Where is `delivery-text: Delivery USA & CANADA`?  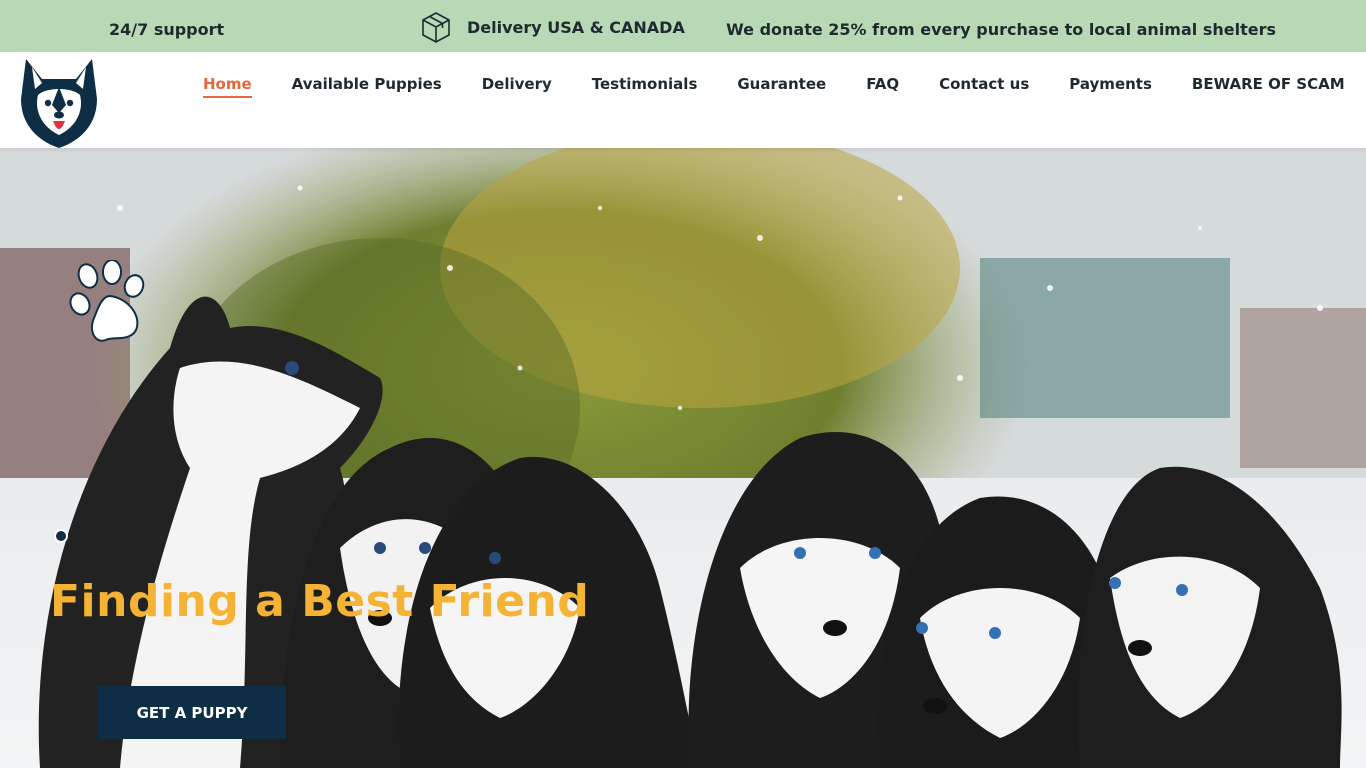 delivery-text: Delivery USA & CANADA is located at coordinates (576, 27).